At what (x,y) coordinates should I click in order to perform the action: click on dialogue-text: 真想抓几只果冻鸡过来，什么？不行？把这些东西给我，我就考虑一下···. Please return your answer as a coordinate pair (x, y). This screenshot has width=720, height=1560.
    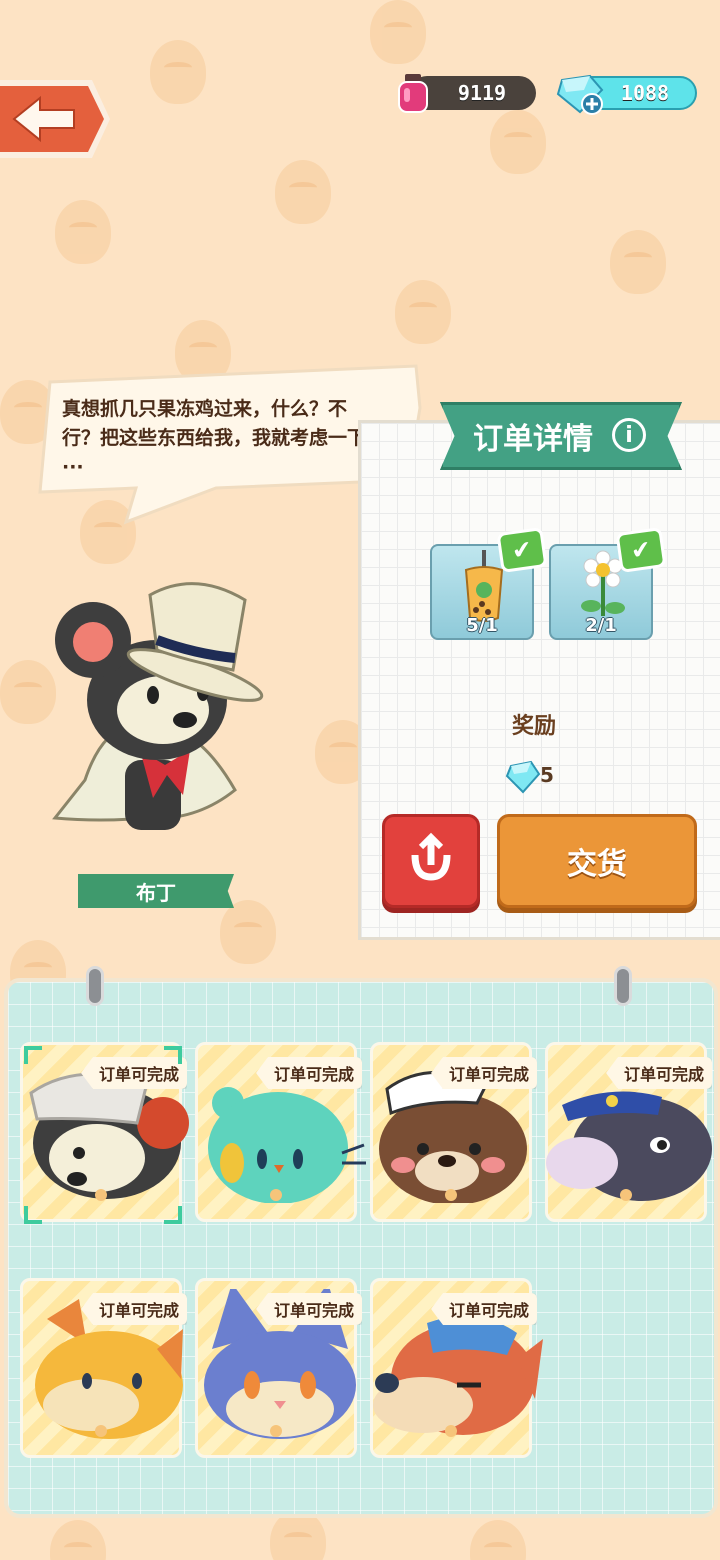
    Looking at the image, I should click on (214, 438).